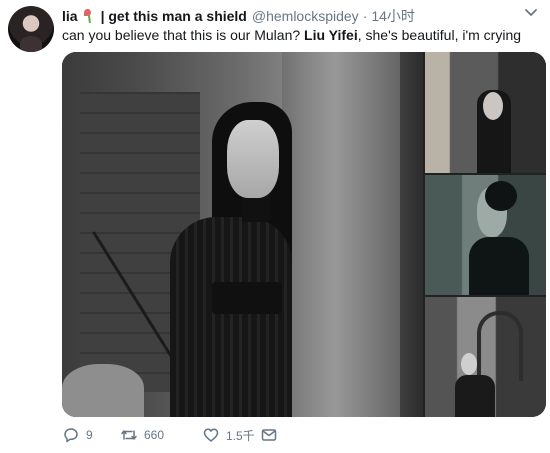 The height and width of the screenshot is (453, 550). What do you see at coordinates (231, 317) in the screenshot?
I see `photo-body` at bounding box center [231, 317].